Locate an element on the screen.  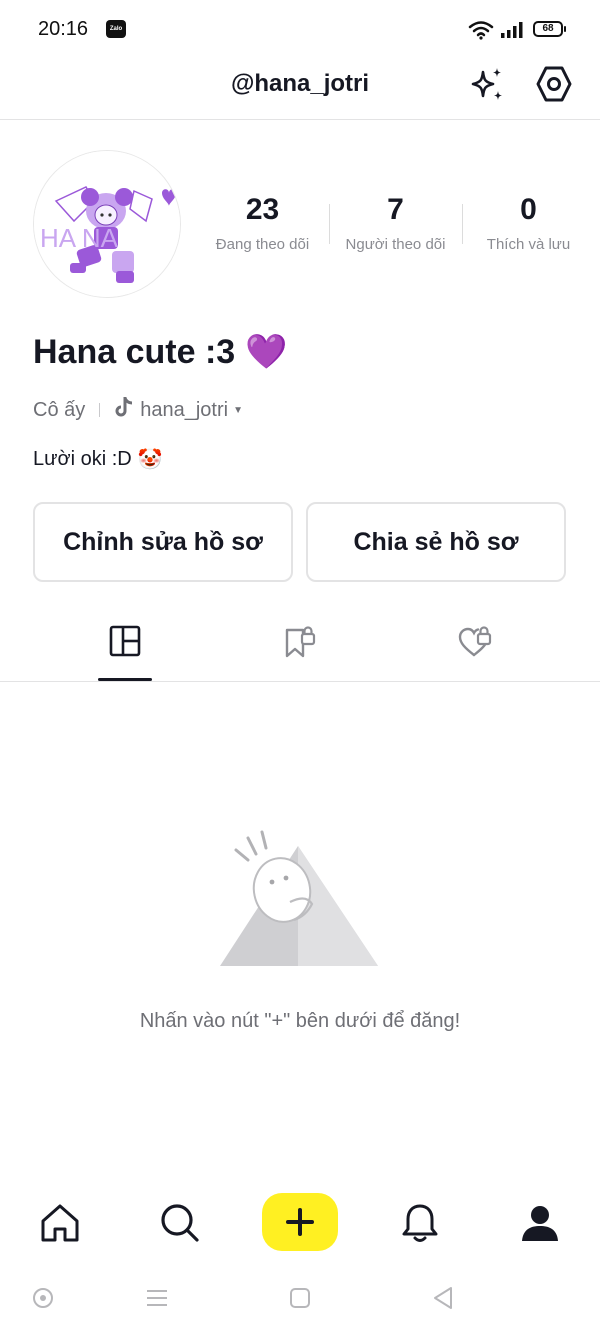
system-navigation is located at coordinates (300, 1299).